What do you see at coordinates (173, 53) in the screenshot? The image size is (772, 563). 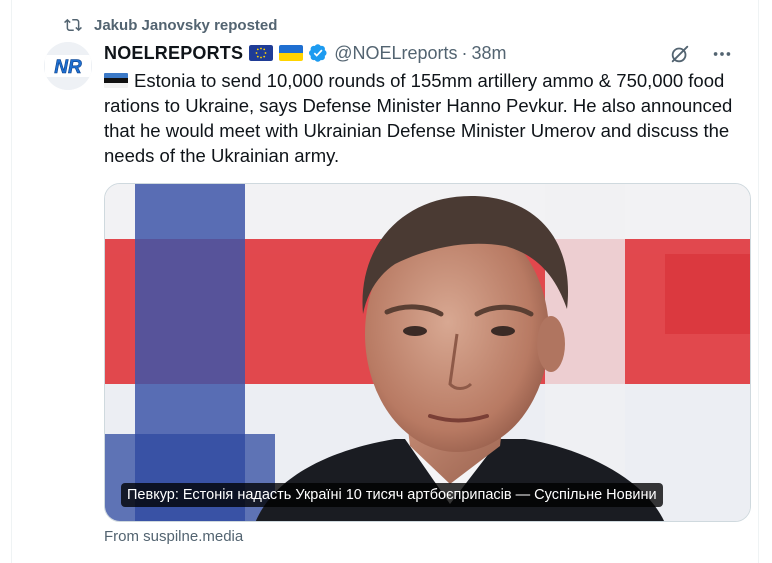 I see `author-name: NOELREPORTS` at bounding box center [173, 53].